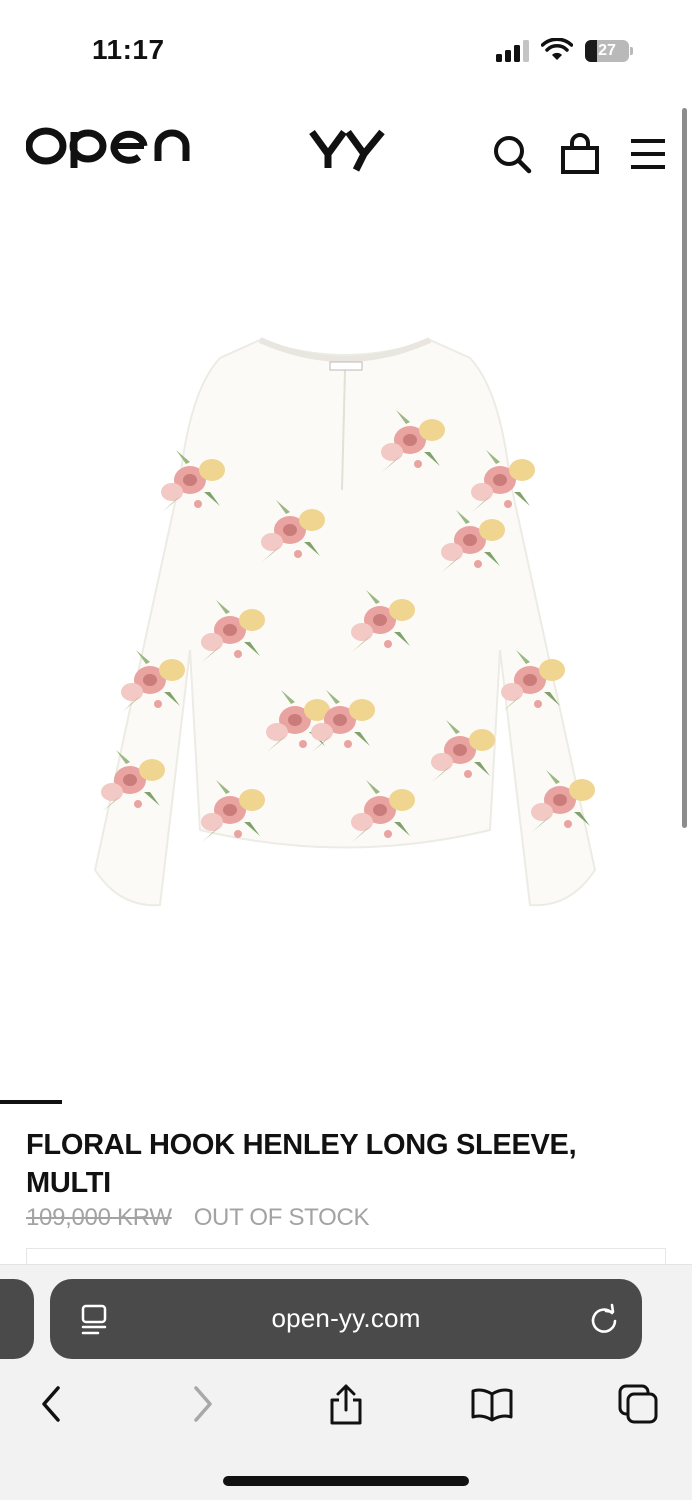 The width and height of the screenshot is (692, 1500). I want to click on tabs-button, so click(638, 1404).